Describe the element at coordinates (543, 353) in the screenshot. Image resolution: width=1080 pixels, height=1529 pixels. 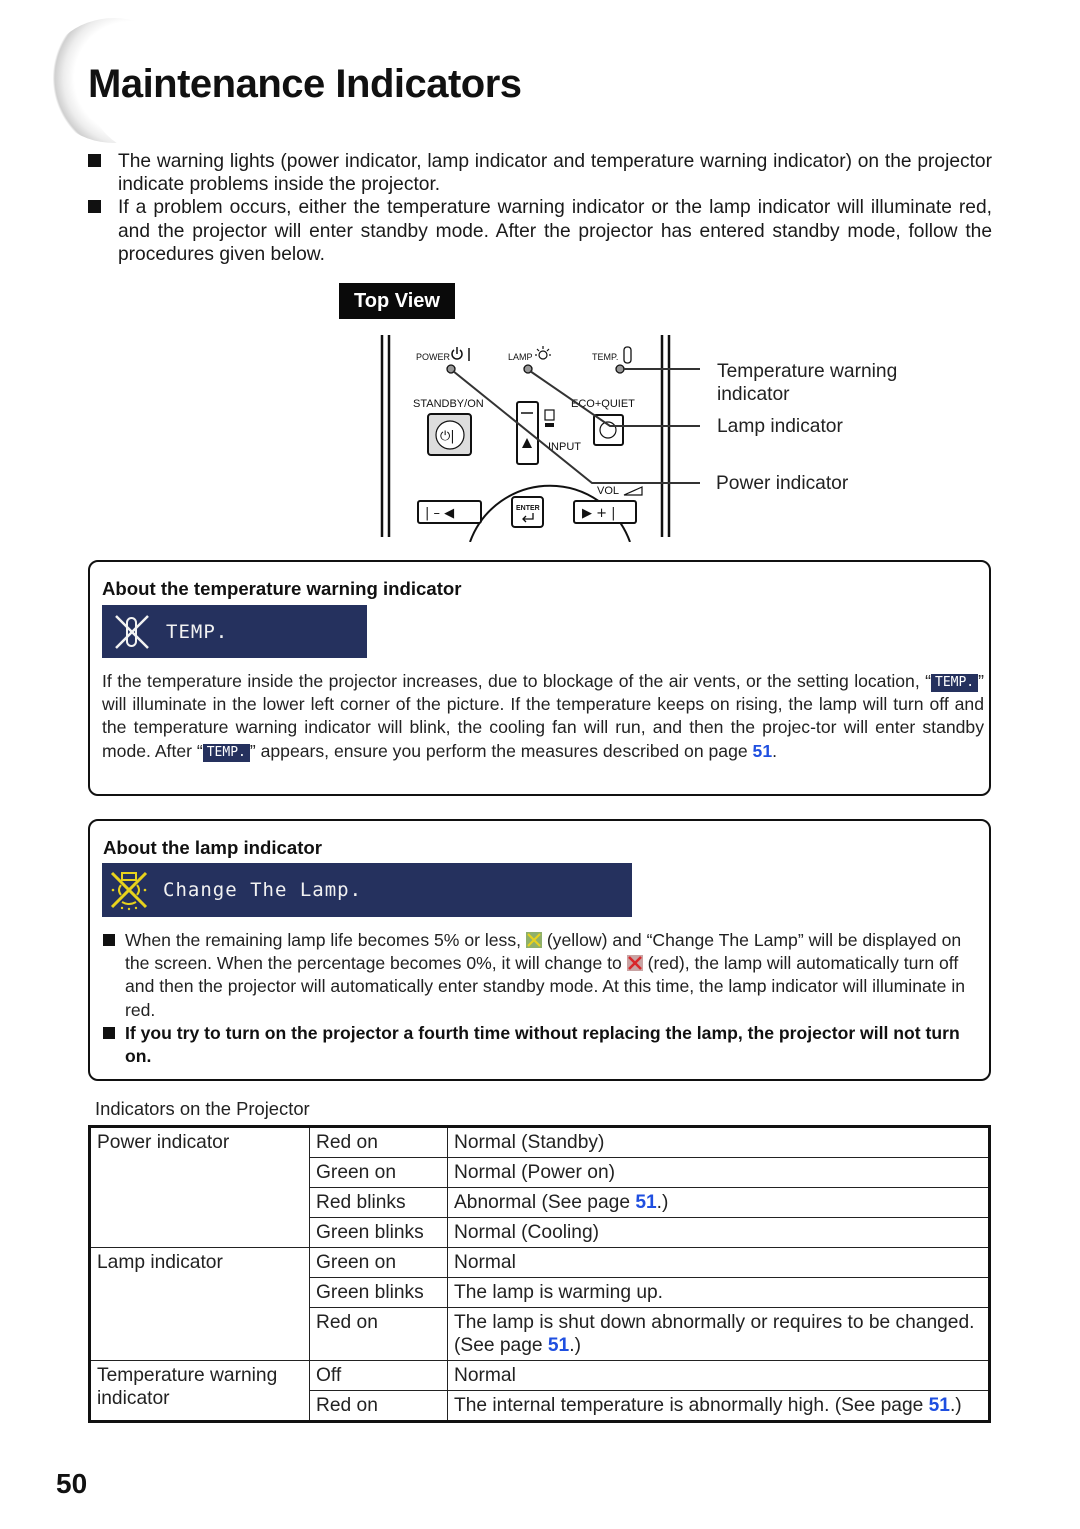
I see `lamp-symbol-icon` at that location.